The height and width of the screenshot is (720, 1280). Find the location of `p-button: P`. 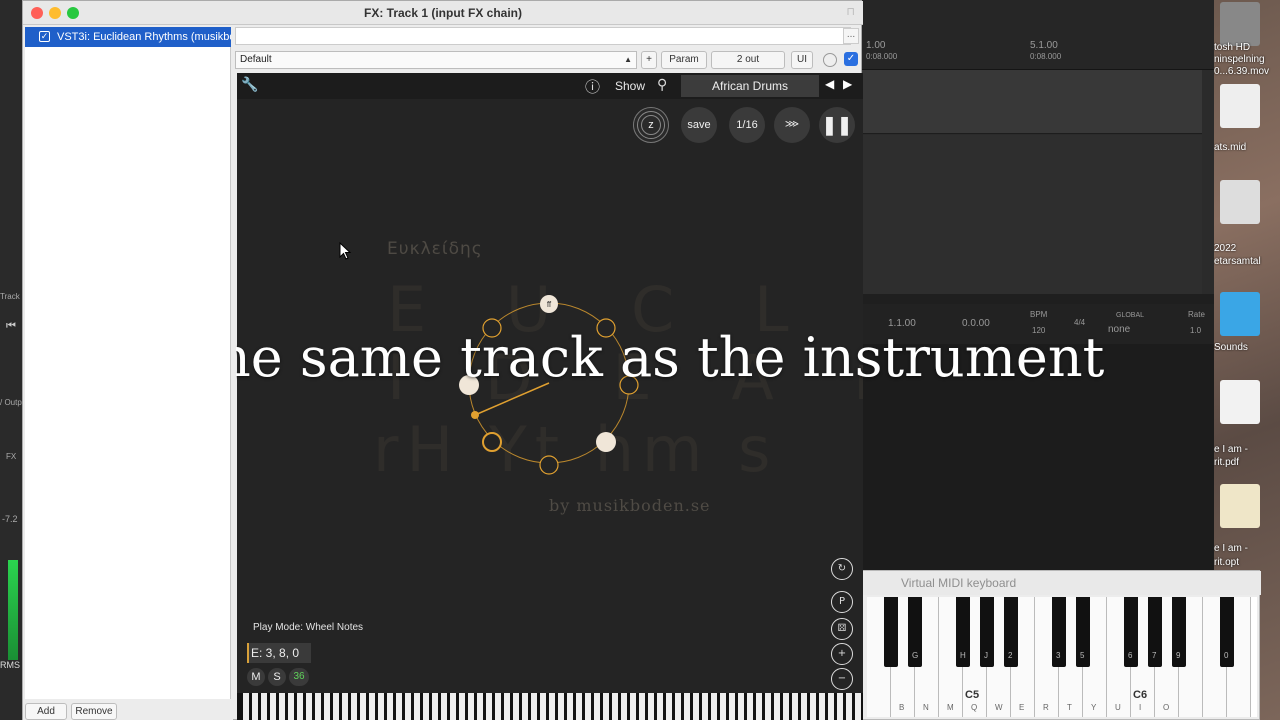

p-button: P is located at coordinates (842, 602).